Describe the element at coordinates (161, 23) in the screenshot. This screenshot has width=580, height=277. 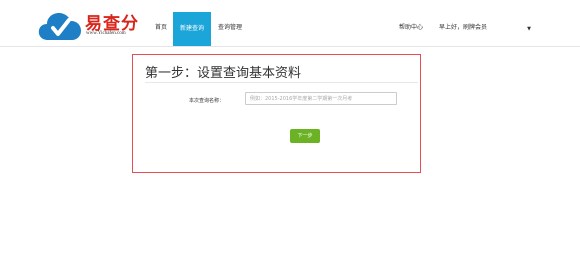
I see `nav-home: 首页` at that location.